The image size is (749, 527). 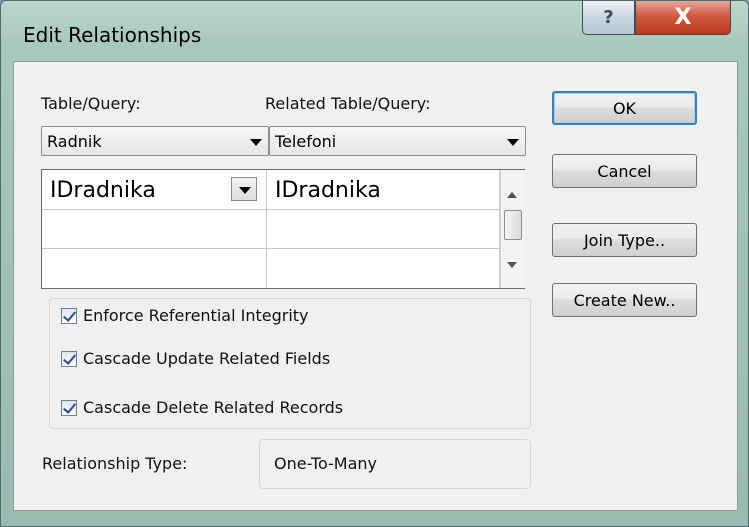 I want to click on table-query-value: Radnik, so click(x=74, y=141).